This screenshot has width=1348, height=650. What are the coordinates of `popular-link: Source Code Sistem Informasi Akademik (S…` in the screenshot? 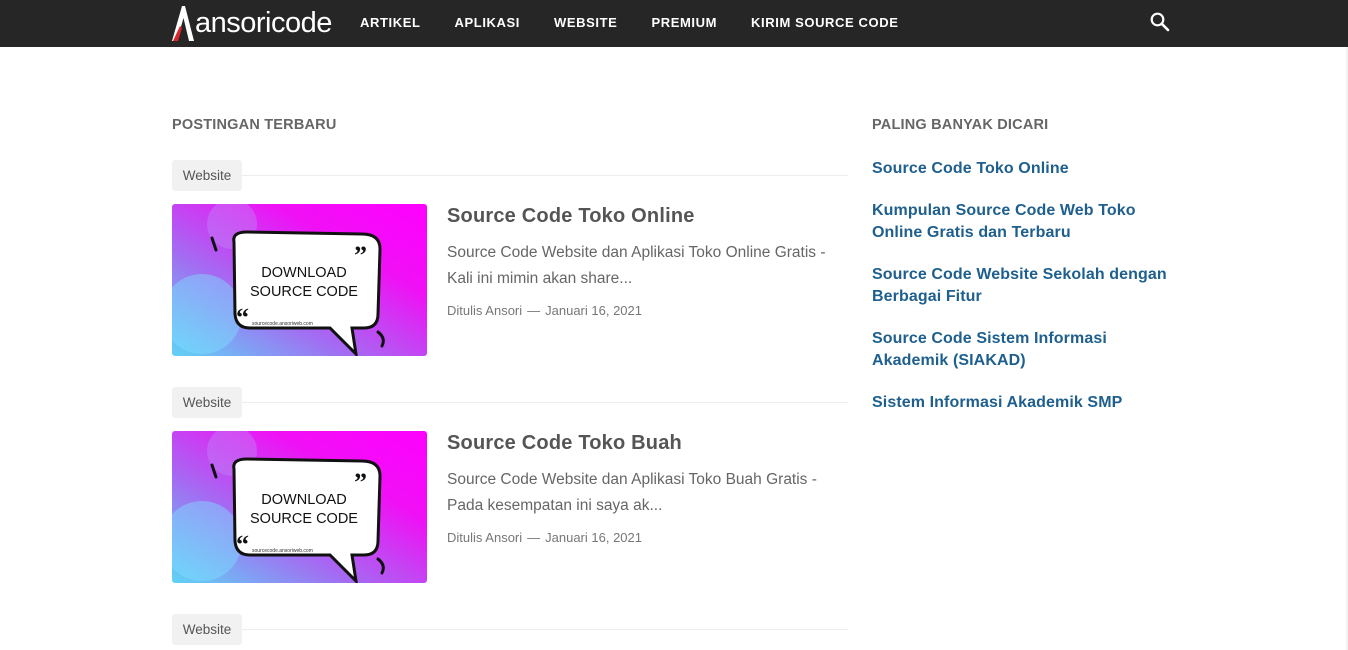 It's located at (989, 349).